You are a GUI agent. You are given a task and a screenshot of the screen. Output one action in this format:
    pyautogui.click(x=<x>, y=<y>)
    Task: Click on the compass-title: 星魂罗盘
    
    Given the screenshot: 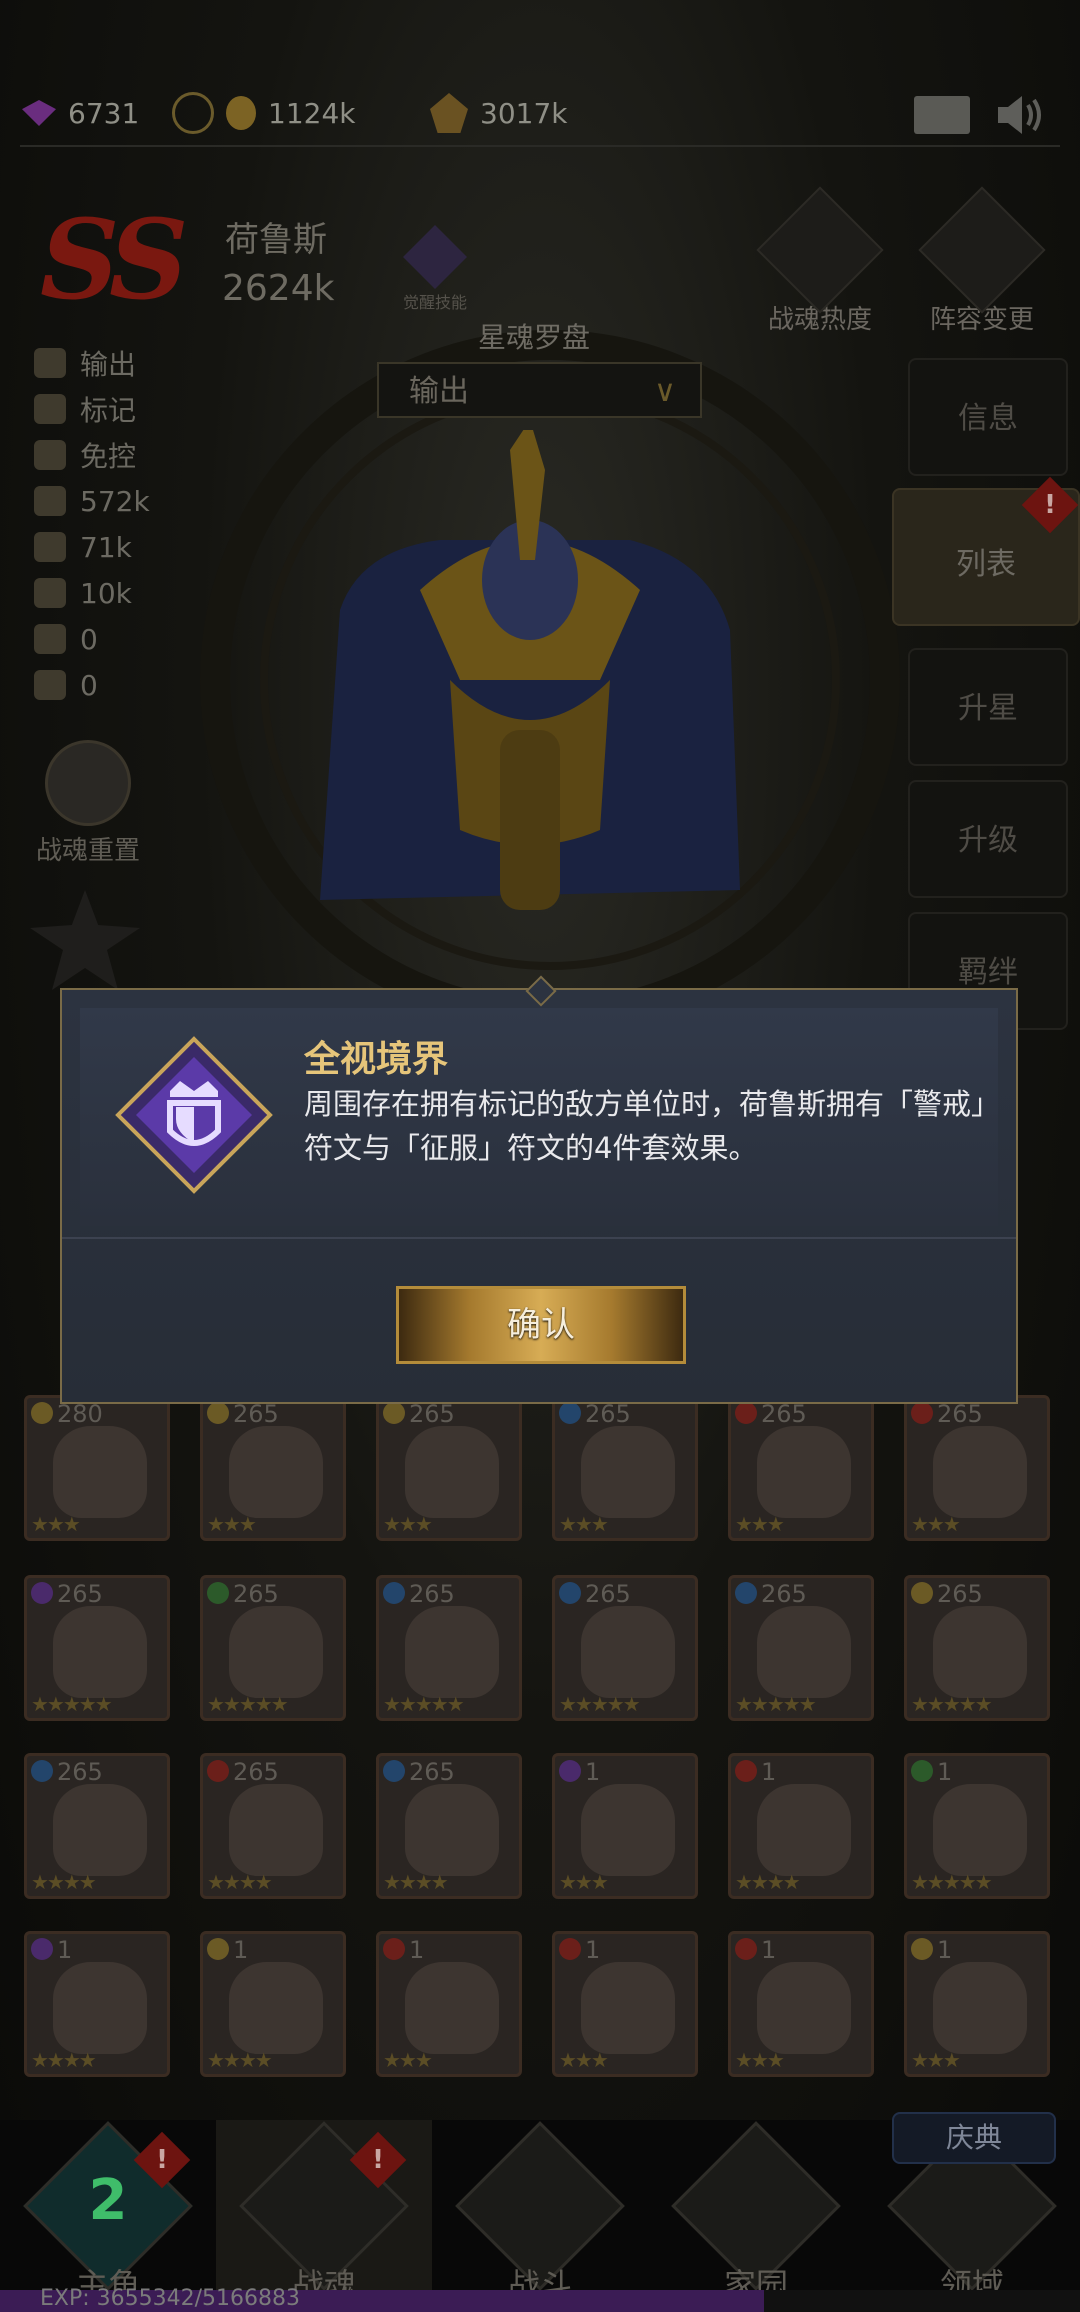 What is the action you would take?
    pyautogui.click(x=534, y=337)
    